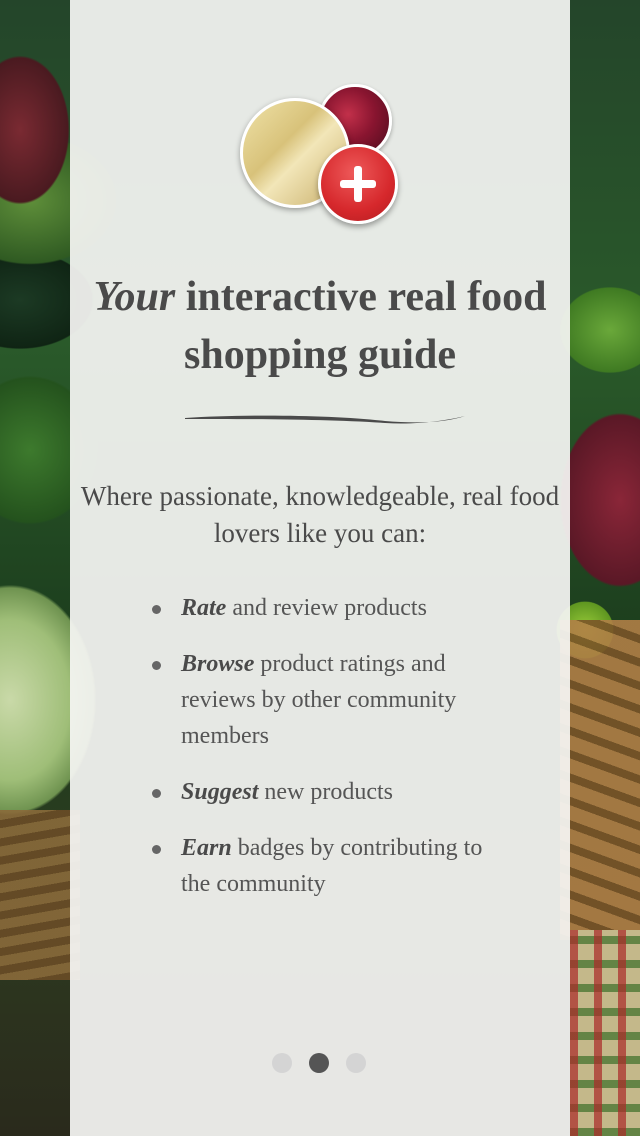 The image size is (640, 1136). I want to click on feature-emphasis: Browse, so click(218, 664).